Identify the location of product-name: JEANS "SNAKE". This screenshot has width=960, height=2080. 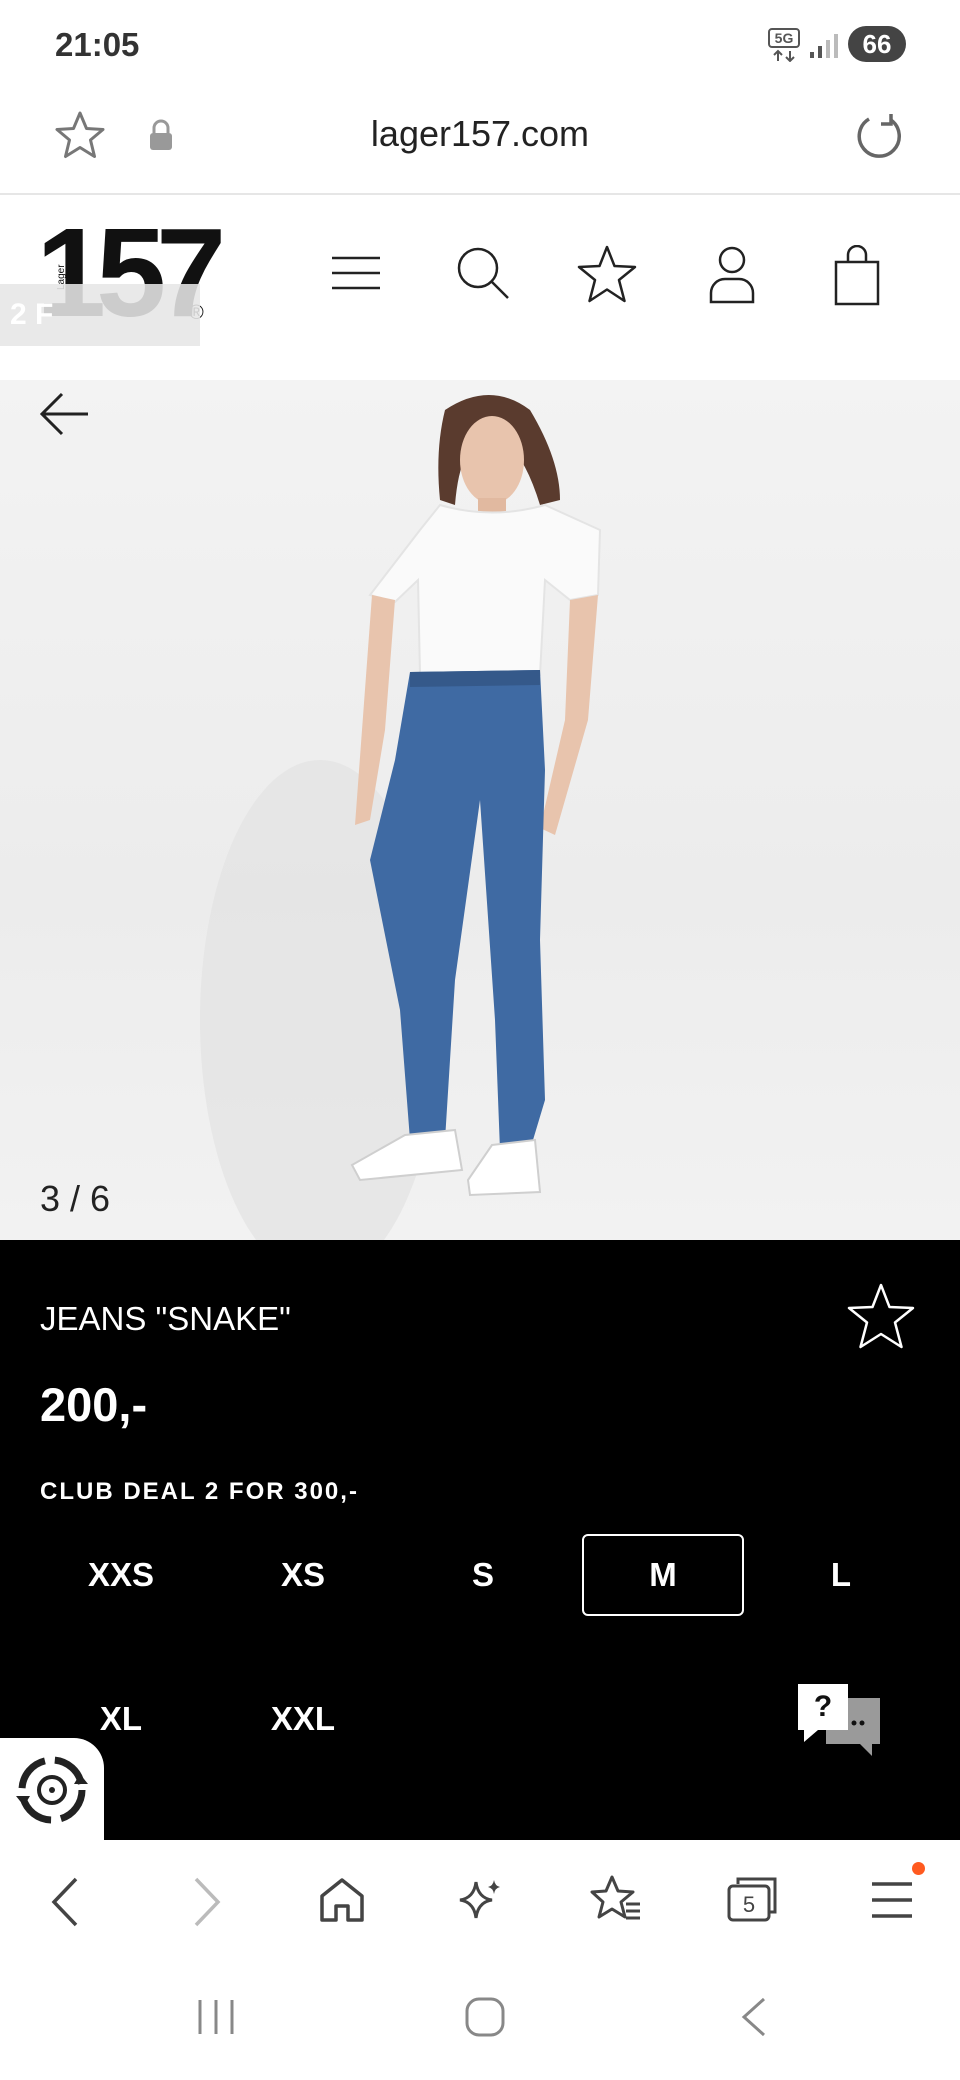
(165, 1318).